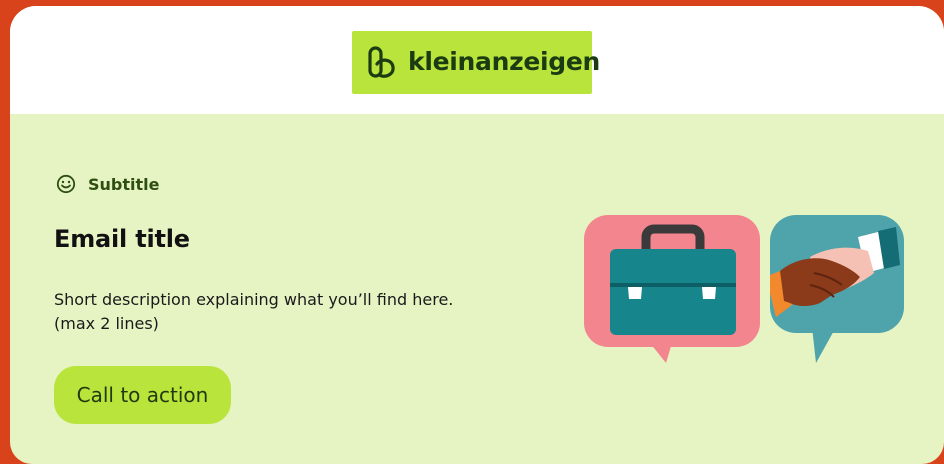 Image resolution: width=944 pixels, height=464 pixels. Describe the element at coordinates (504, 61) in the screenshot. I see `logo-text: kleinanzeigen` at that location.